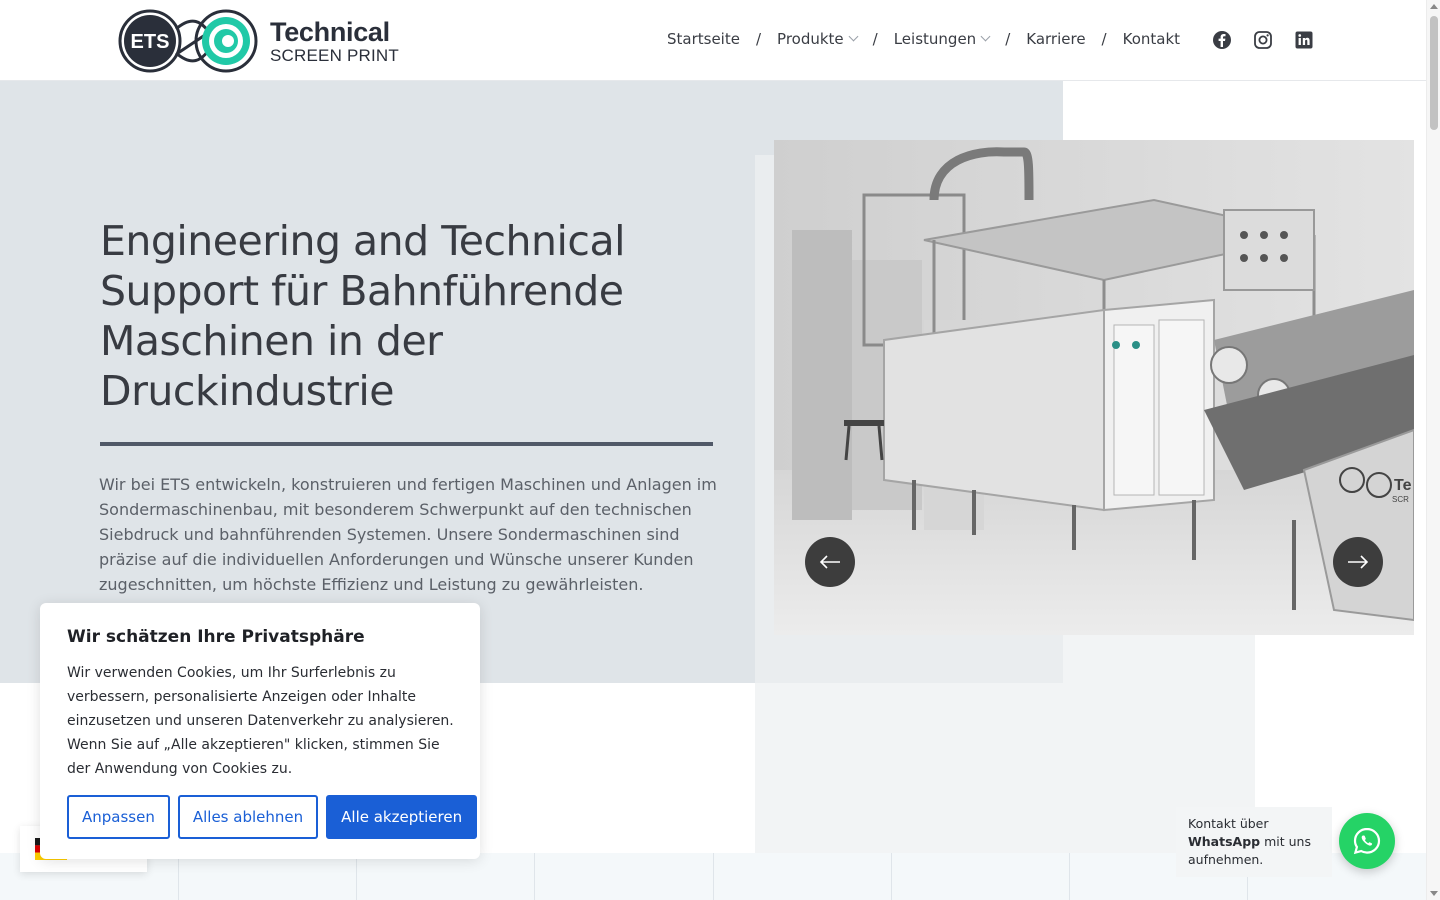 The height and width of the screenshot is (900, 1440). I want to click on page-scrollbar, so click(1433, 450).